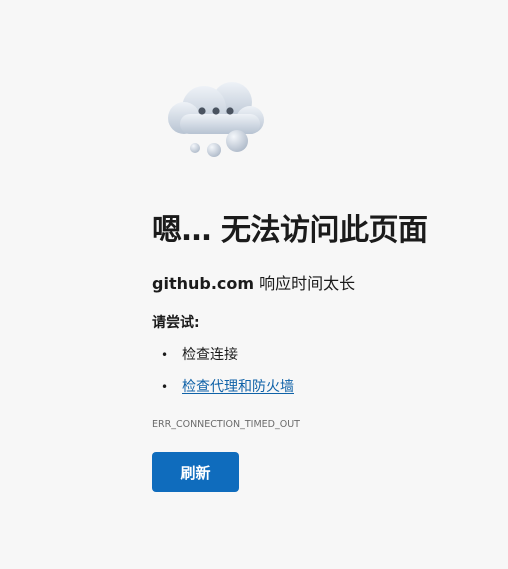 The height and width of the screenshot is (569, 508). Describe the element at coordinates (290, 230) in the screenshot. I see `page-title: 嗯… 无法访问此页面` at that location.